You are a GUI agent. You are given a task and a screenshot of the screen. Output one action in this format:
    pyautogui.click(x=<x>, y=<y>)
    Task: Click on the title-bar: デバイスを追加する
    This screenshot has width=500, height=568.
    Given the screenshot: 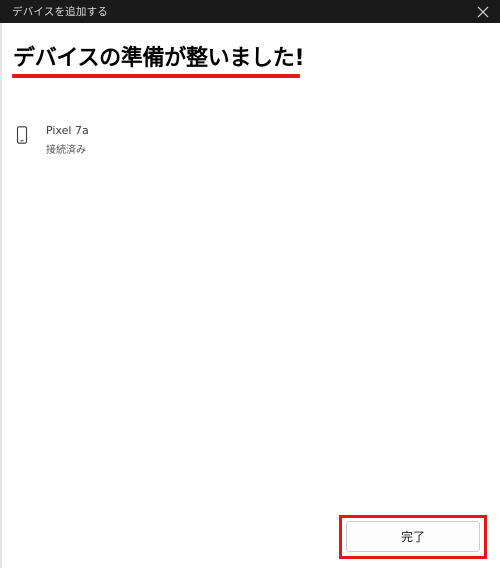 What is the action you would take?
    pyautogui.click(x=250, y=11)
    